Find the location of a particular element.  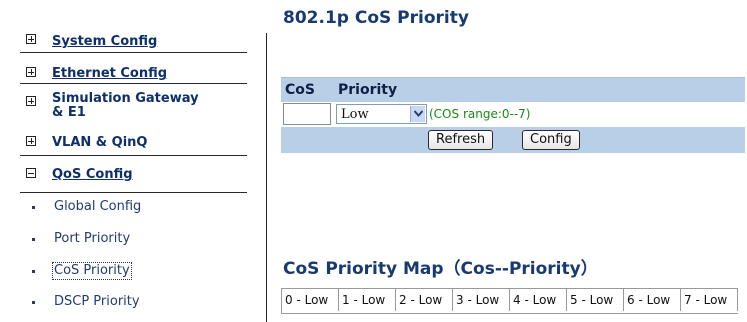

map-cell: 6 - Low is located at coordinates (652, 300).